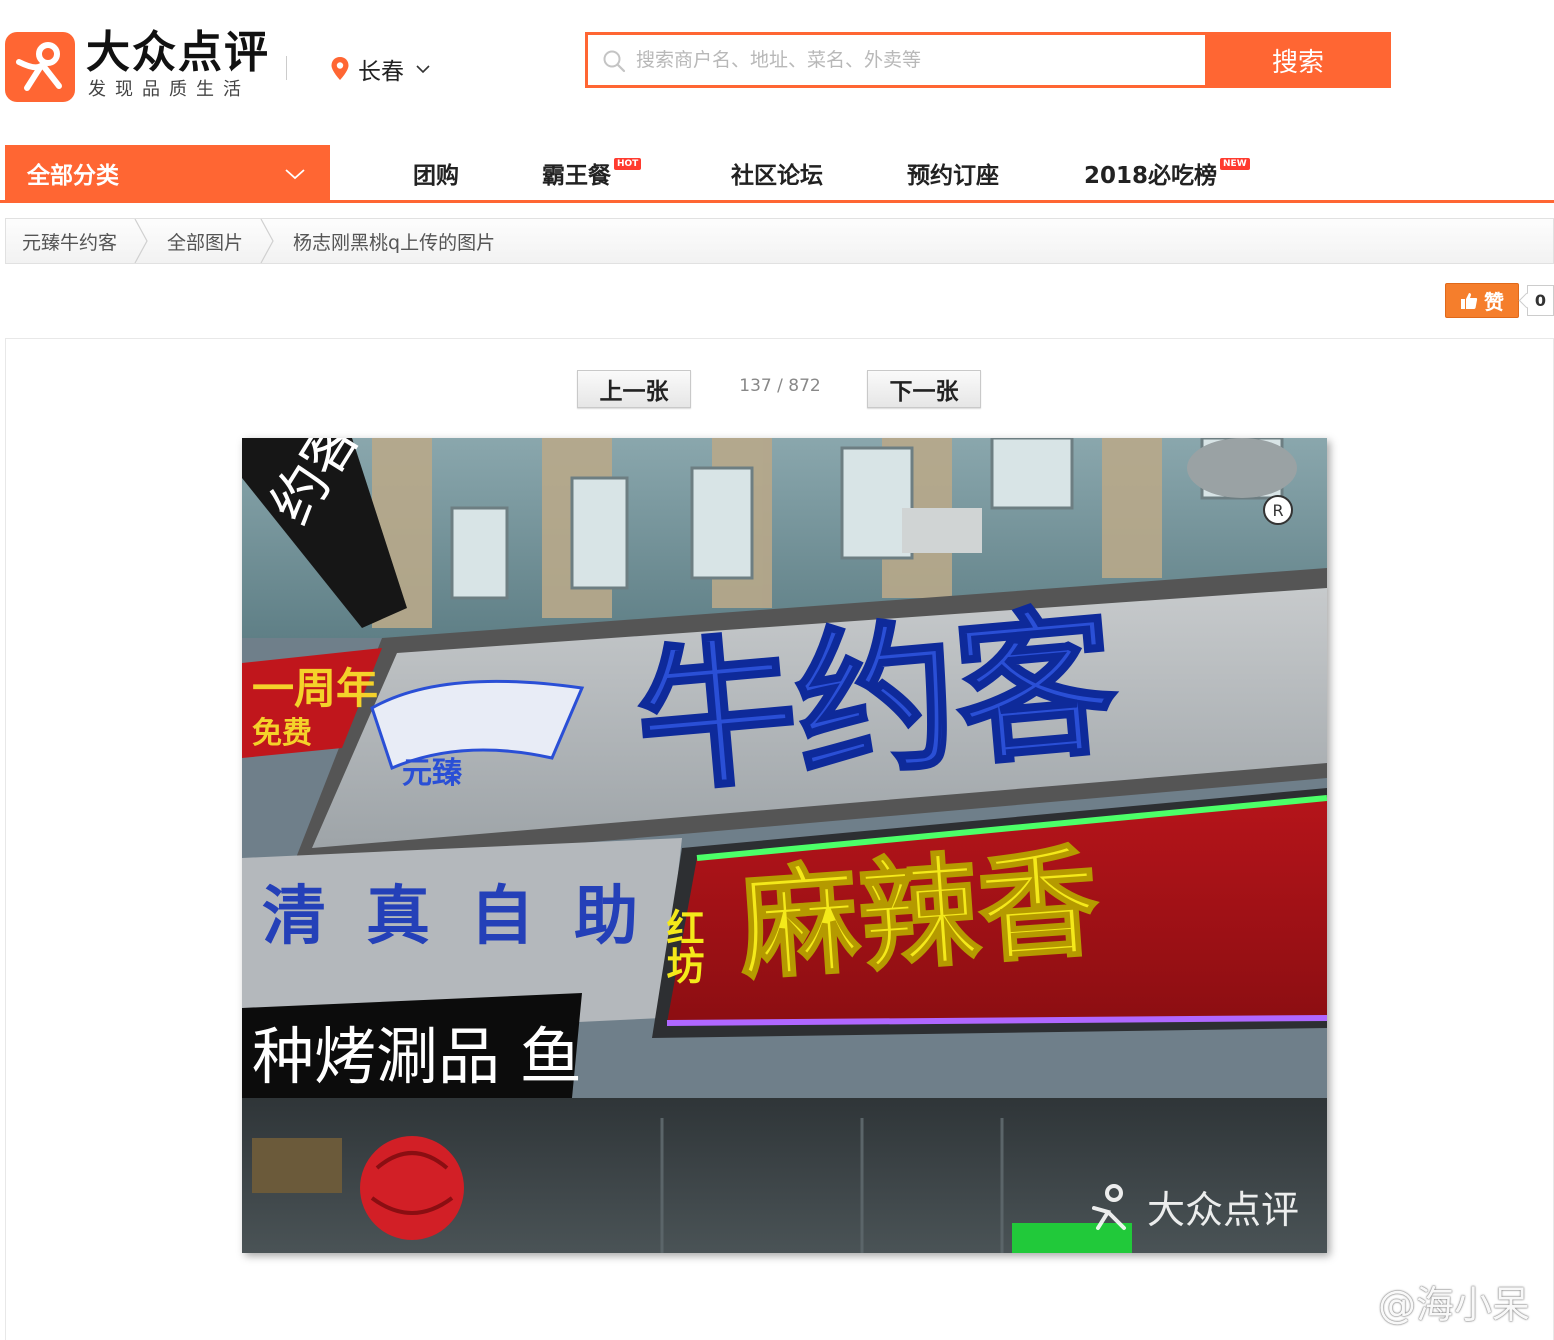  I want to click on all-categories-menu: 全部分类, so click(167, 172).